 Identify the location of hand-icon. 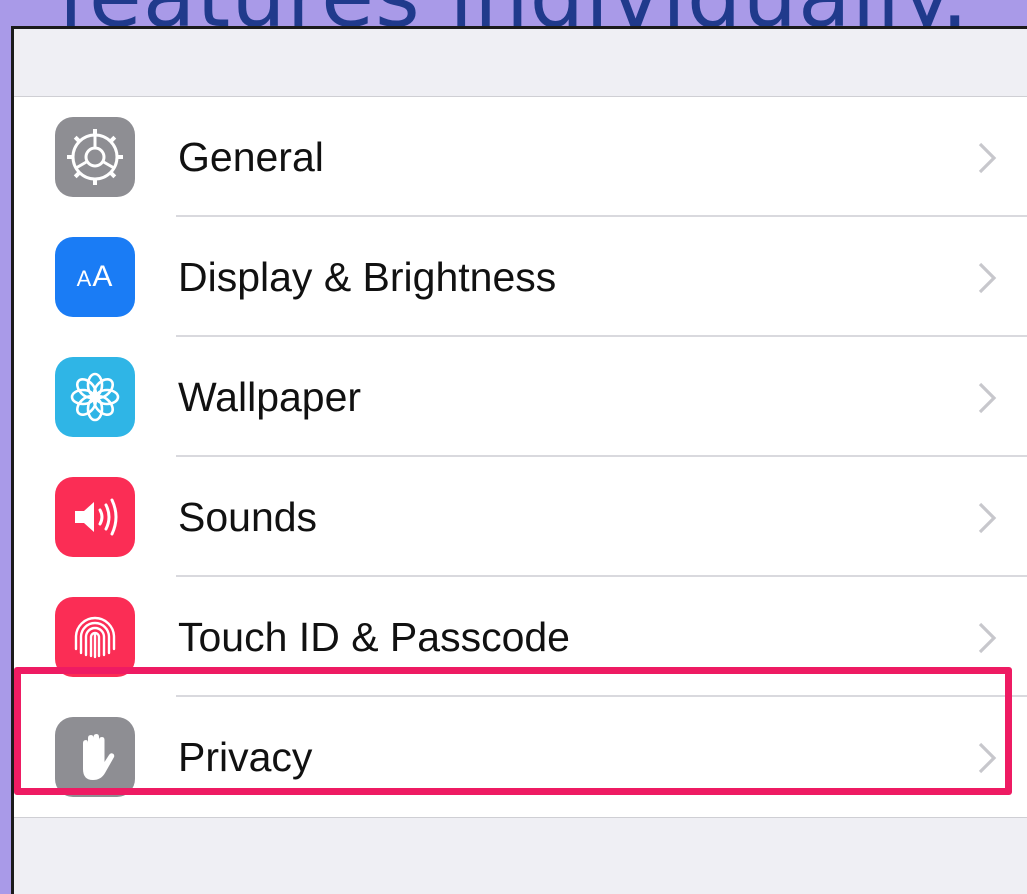
(95, 757).